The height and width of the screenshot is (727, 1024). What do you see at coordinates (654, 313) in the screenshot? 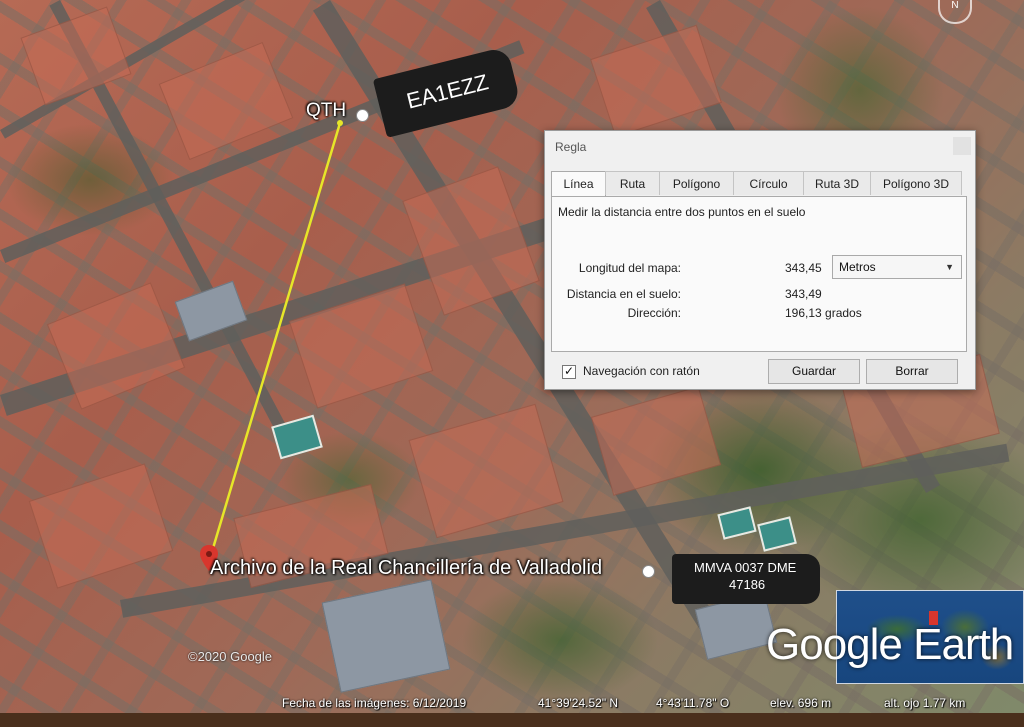
I see `direction-label: Dirección:` at bounding box center [654, 313].